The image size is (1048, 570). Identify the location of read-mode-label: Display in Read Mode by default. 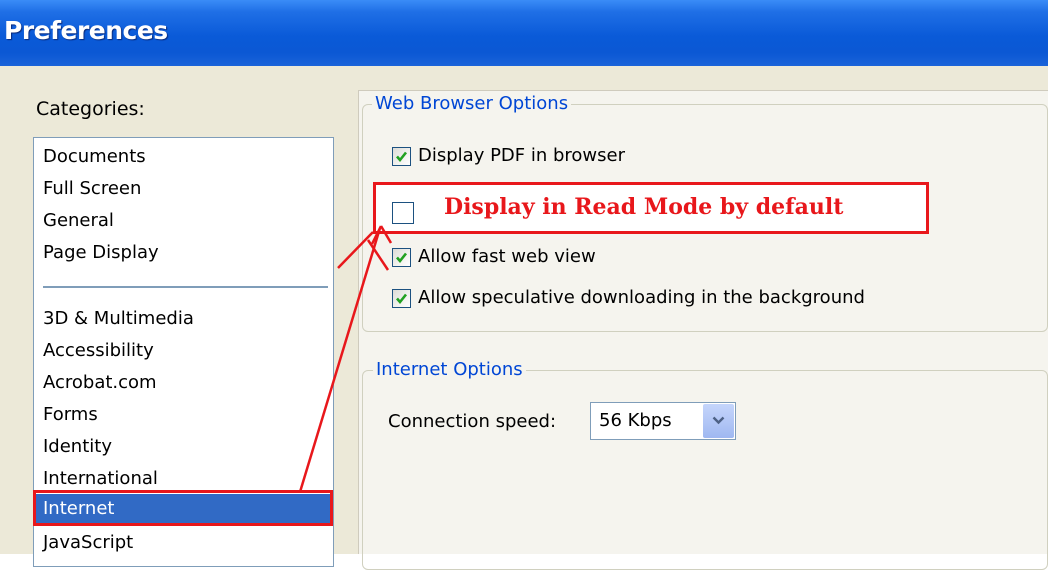
(644, 207).